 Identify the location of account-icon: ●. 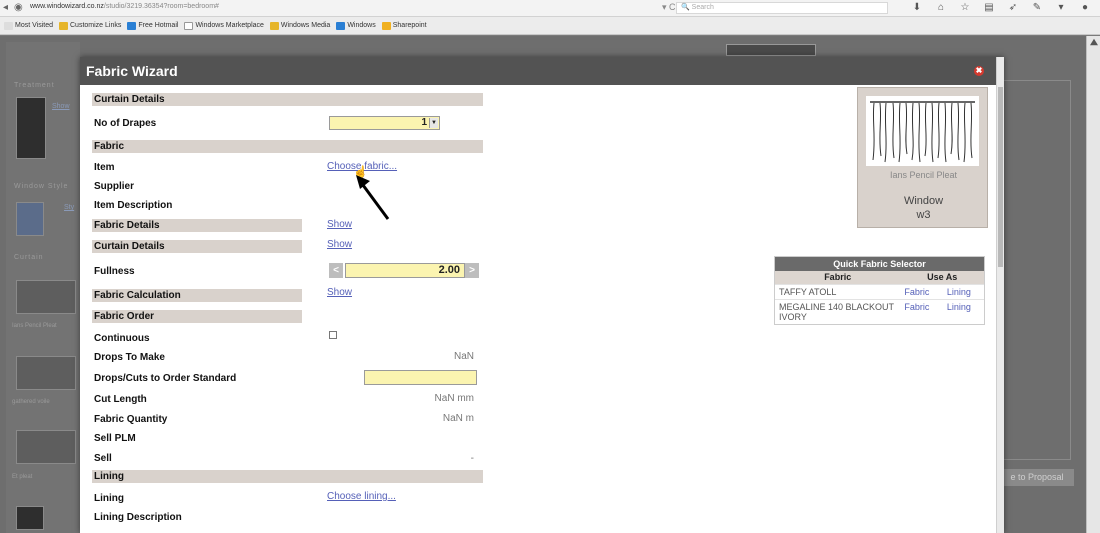
(1085, 7).